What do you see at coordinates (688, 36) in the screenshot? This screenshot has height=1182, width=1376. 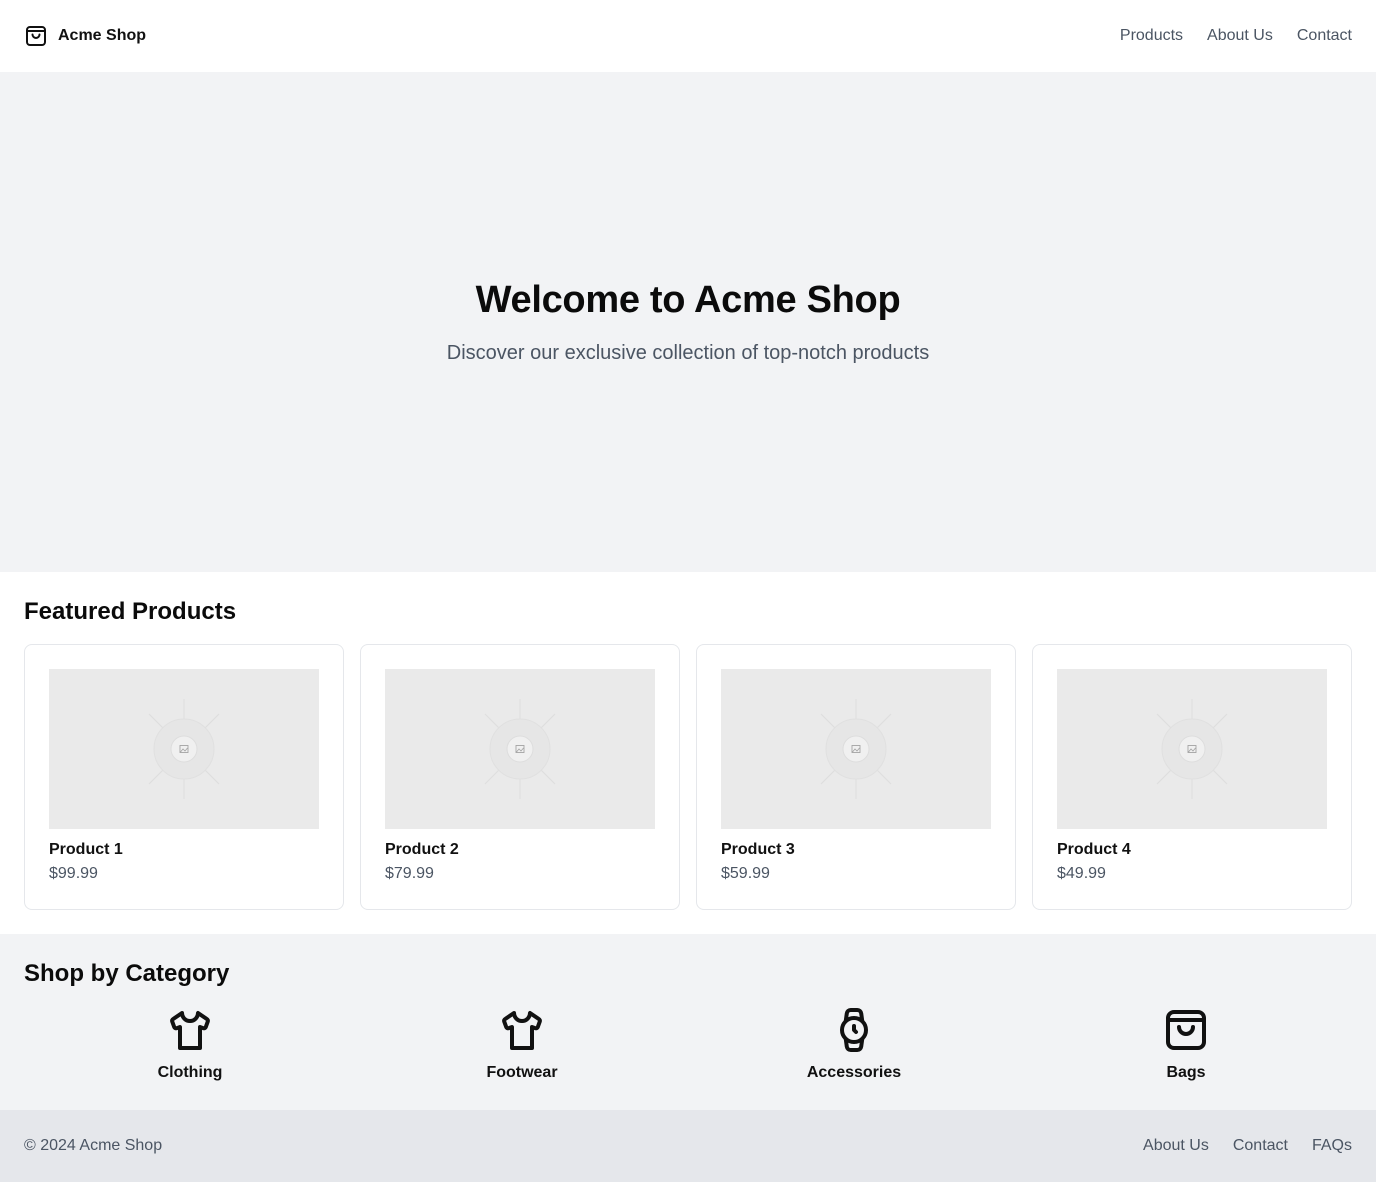 I see `site-header: Acme Shop Products About Us Contact` at bounding box center [688, 36].